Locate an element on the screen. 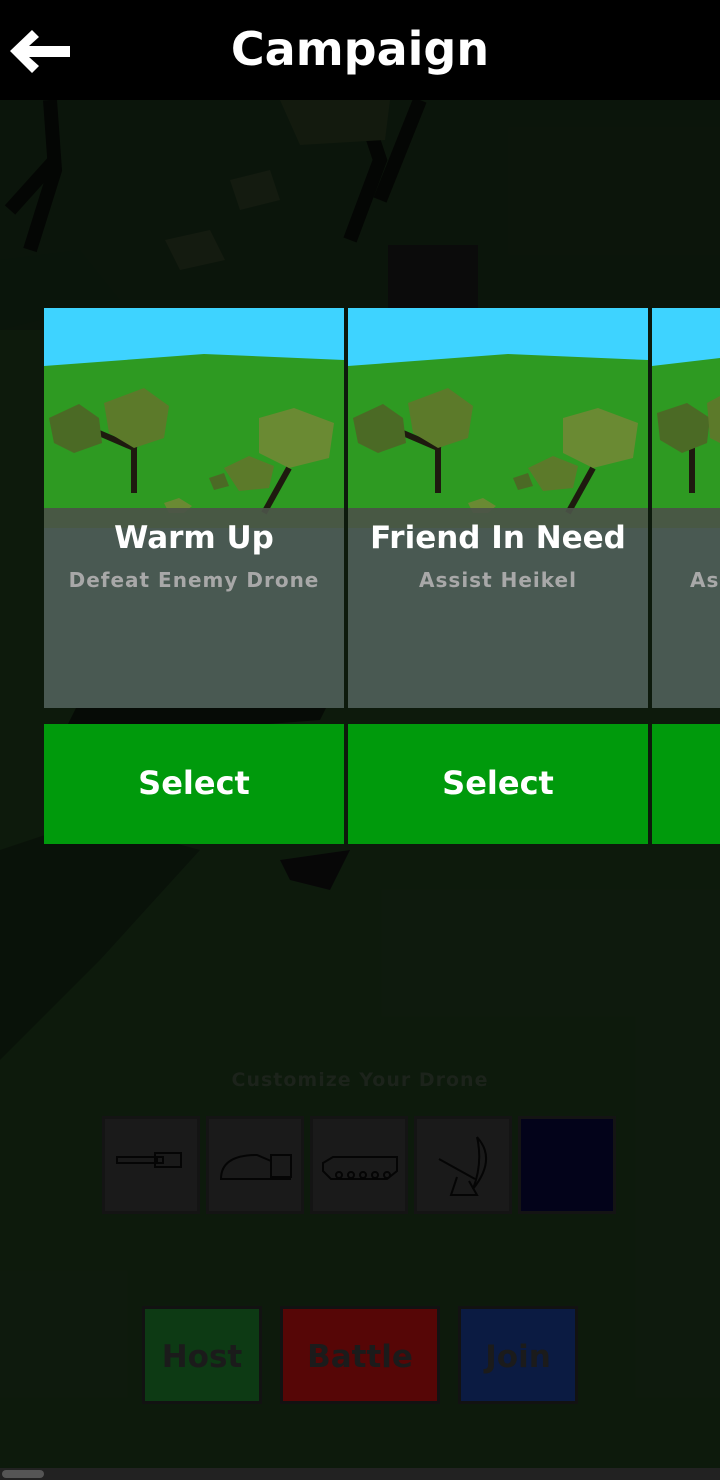 The width and height of the screenshot is (720, 1480). host-button-label: Host is located at coordinates (202, 1357).